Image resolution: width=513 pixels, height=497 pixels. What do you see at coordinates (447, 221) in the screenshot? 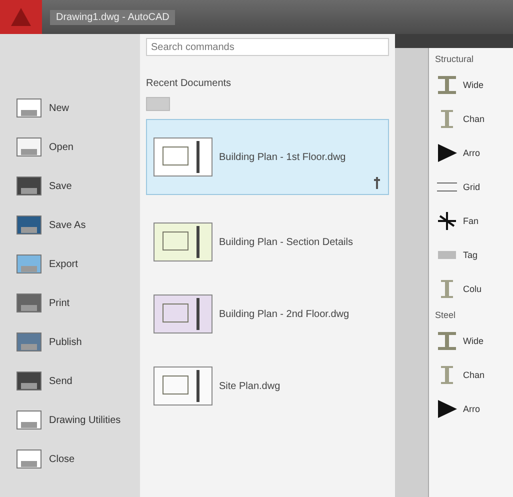
I see `fan-icon` at bounding box center [447, 221].